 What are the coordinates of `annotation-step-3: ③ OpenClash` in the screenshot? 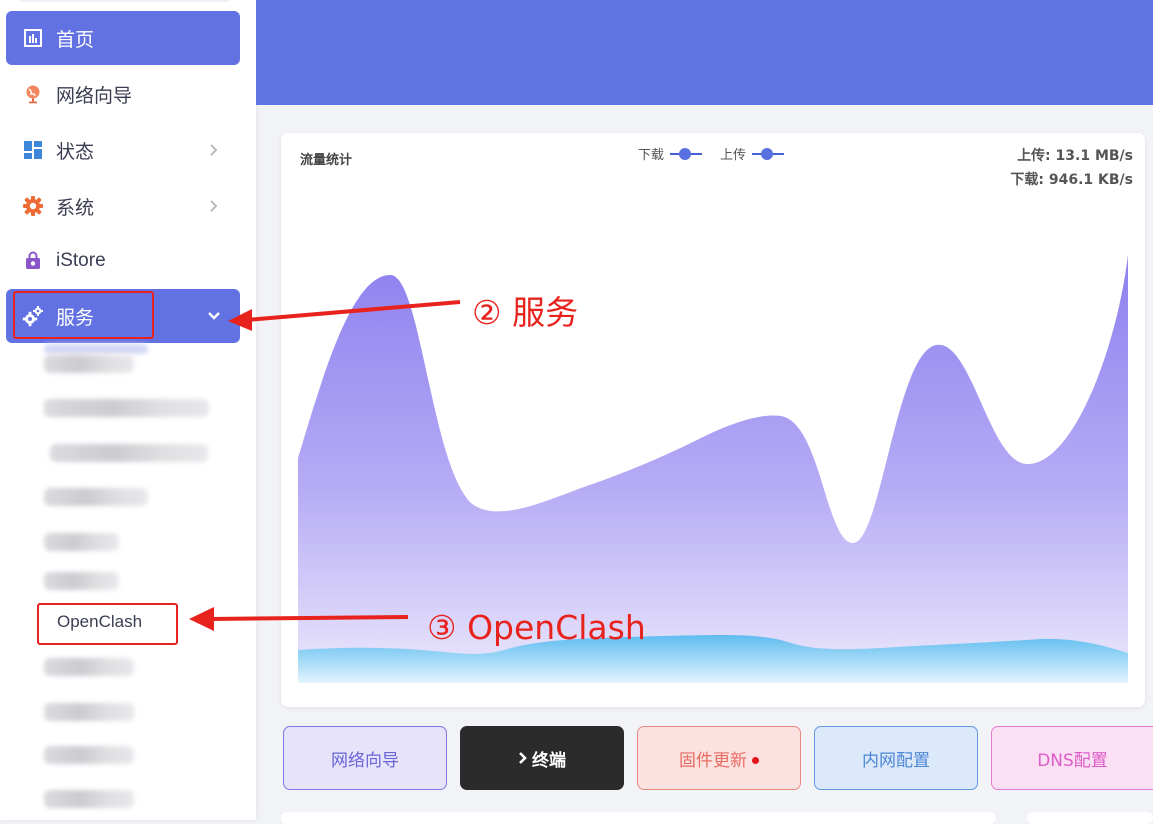 It's located at (536, 627).